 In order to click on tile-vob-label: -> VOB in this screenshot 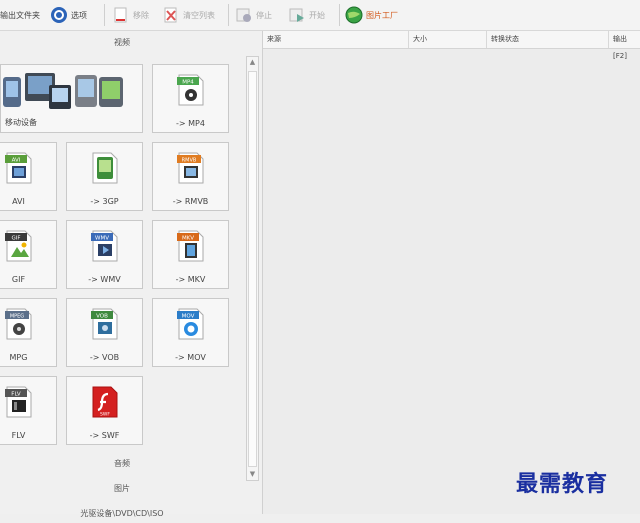, I will do `click(104, 357)`.